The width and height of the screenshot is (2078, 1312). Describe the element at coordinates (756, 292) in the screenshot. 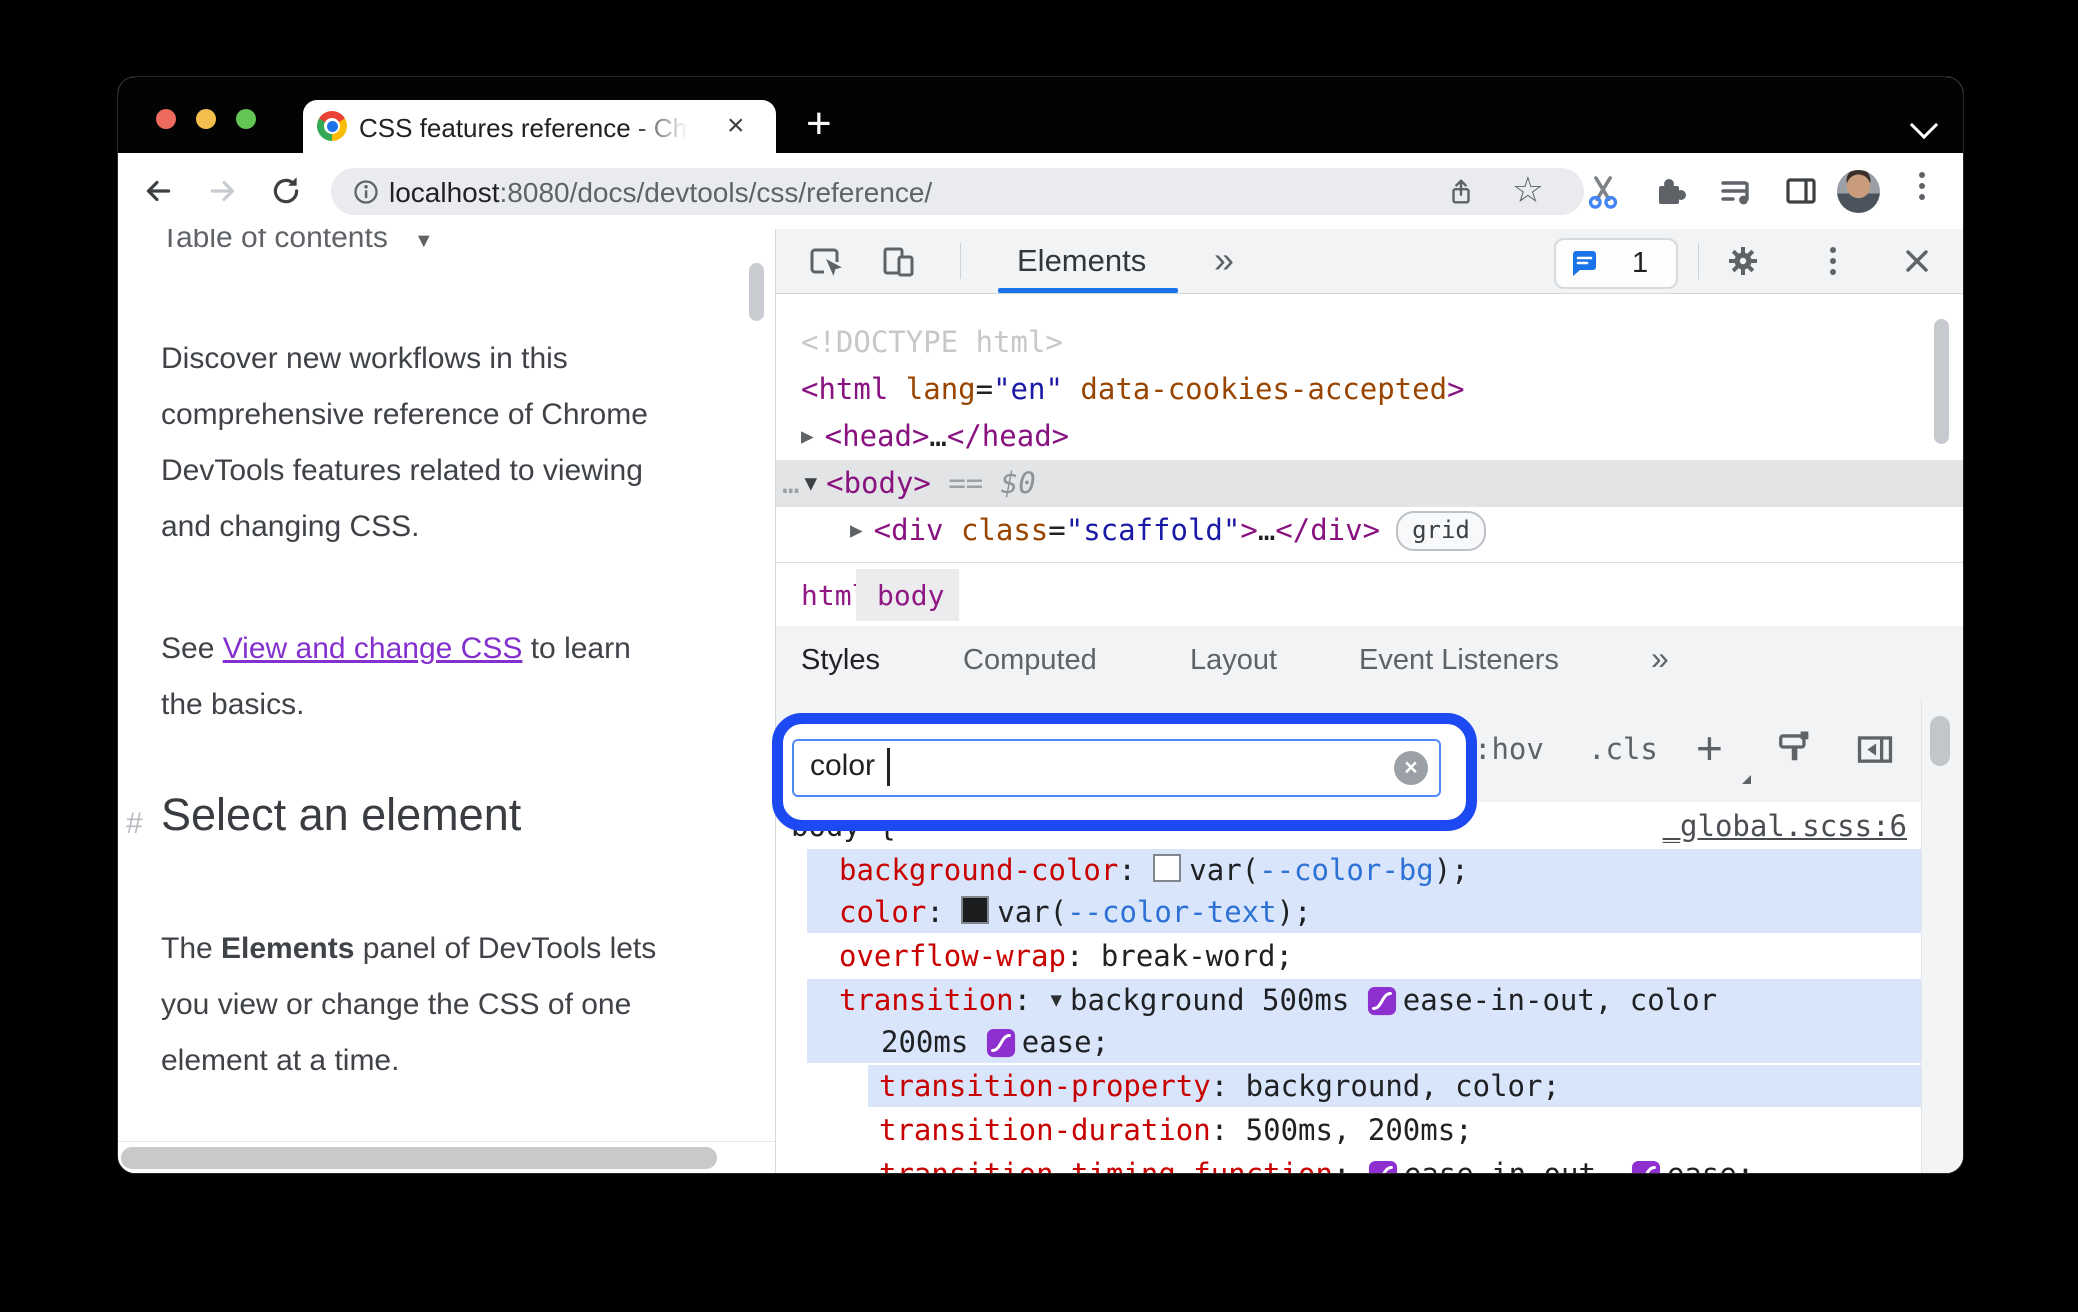

I see `page-vertical-scrollbar` at that location.